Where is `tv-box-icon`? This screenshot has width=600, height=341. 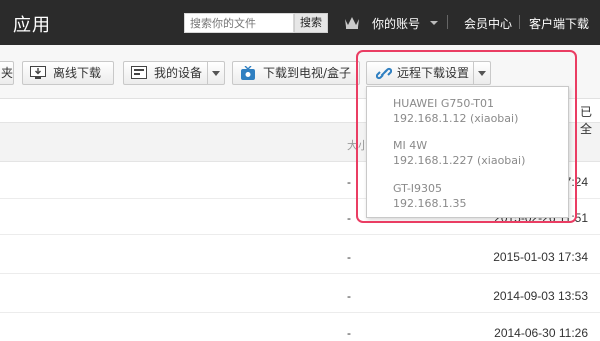 tv-box-icon is located at coordinates (248, 73).